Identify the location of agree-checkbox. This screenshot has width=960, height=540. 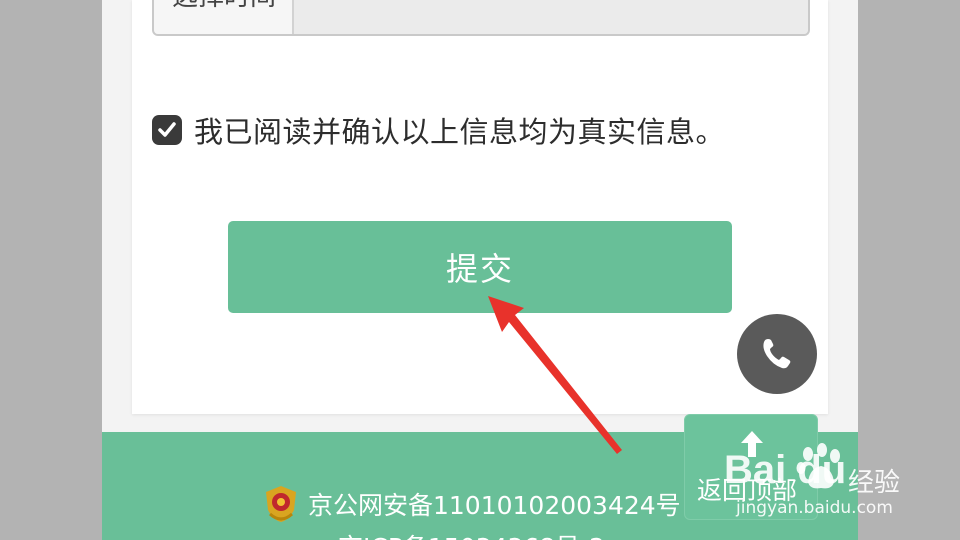
(167, 130).